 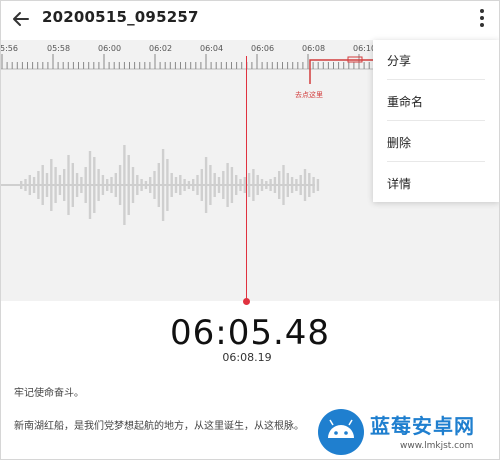 What do you see at coordinates (309, 95) in the screenshot?
I see `annotation-label: 去点这里` at bounding box center [309, 95].